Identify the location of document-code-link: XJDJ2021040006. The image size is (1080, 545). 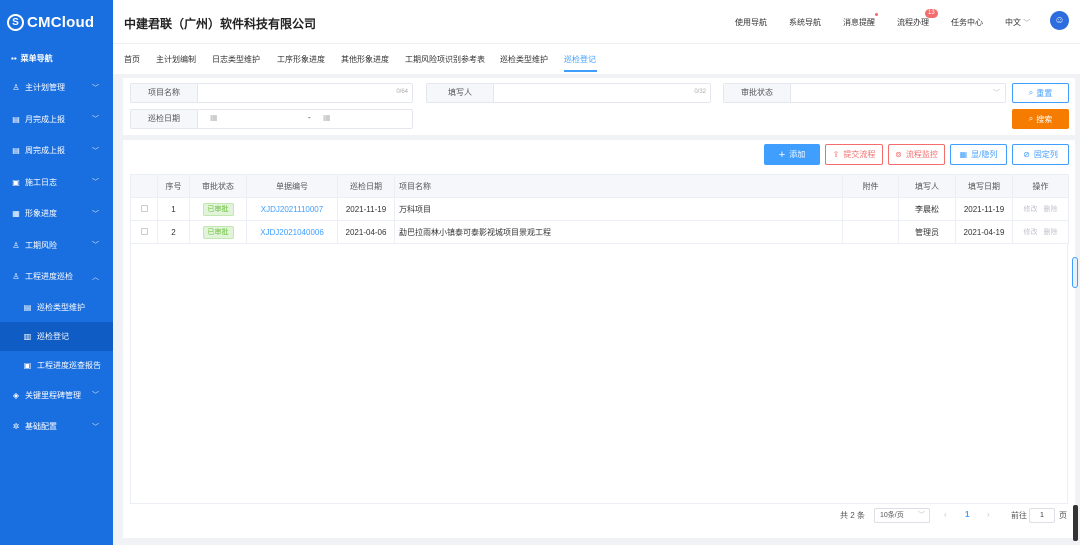
(292, 232).